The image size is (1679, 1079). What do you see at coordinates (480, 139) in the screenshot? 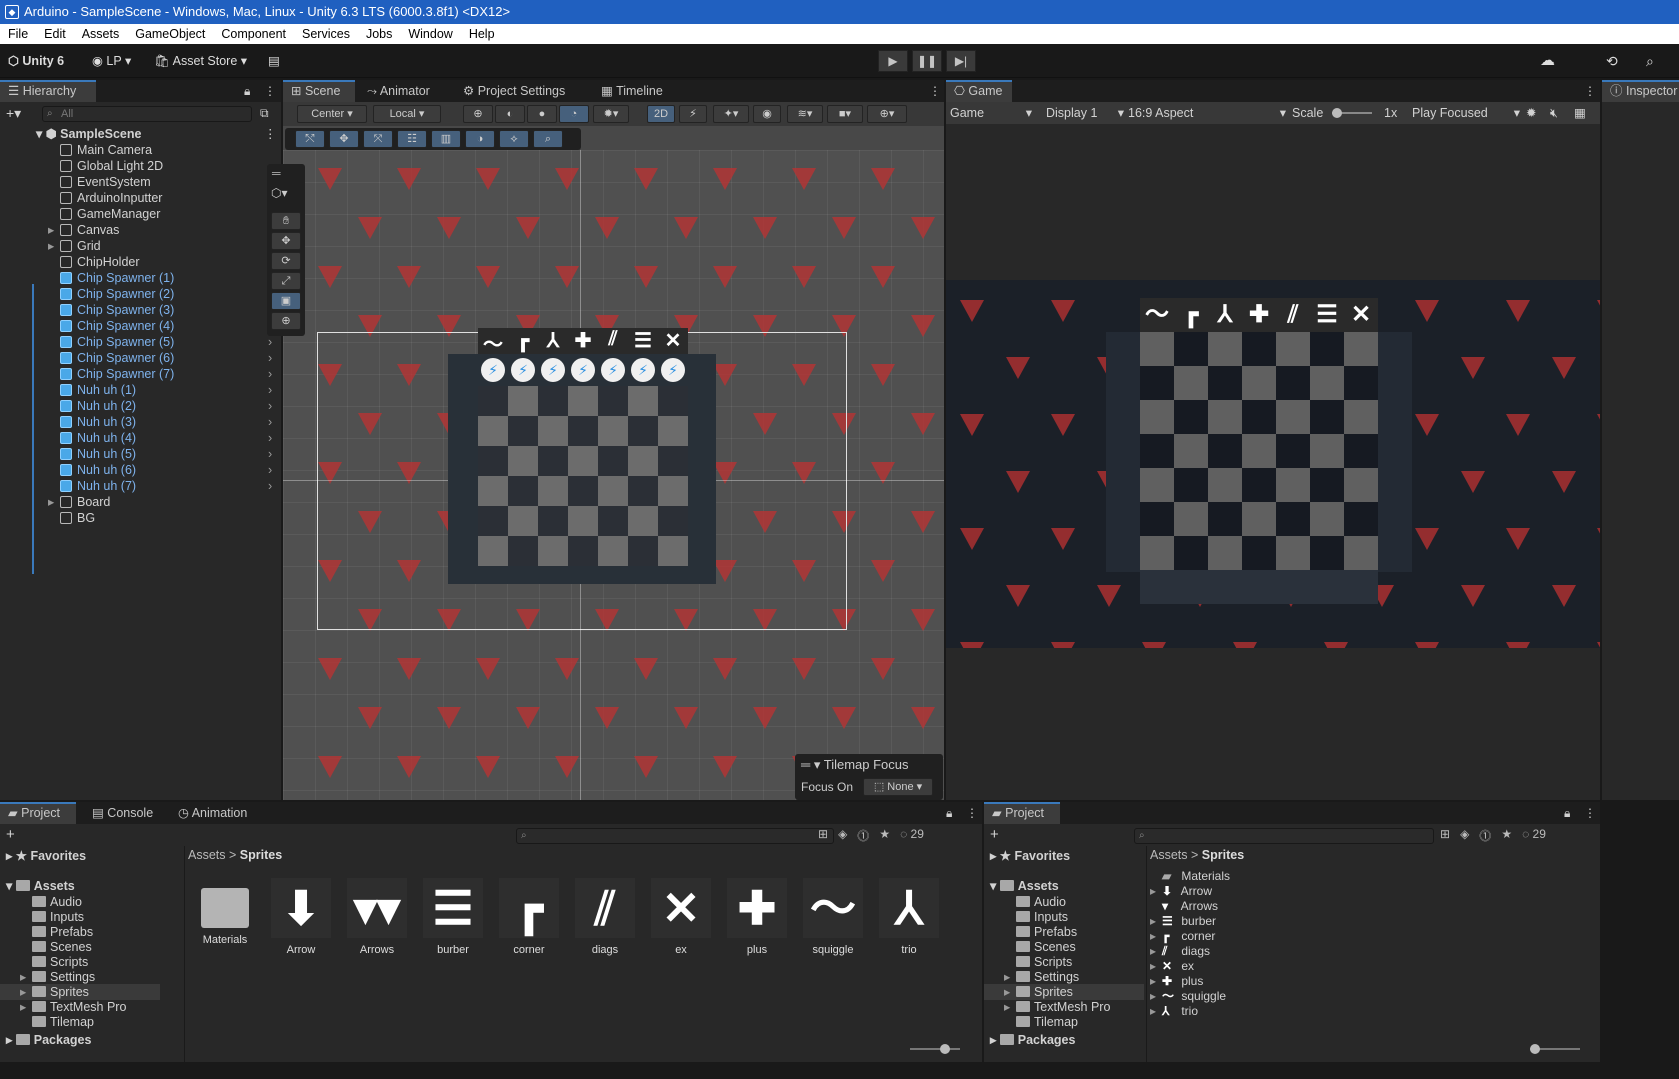
I see `tool-f-button: ◑` at bounding box center [480, 139].